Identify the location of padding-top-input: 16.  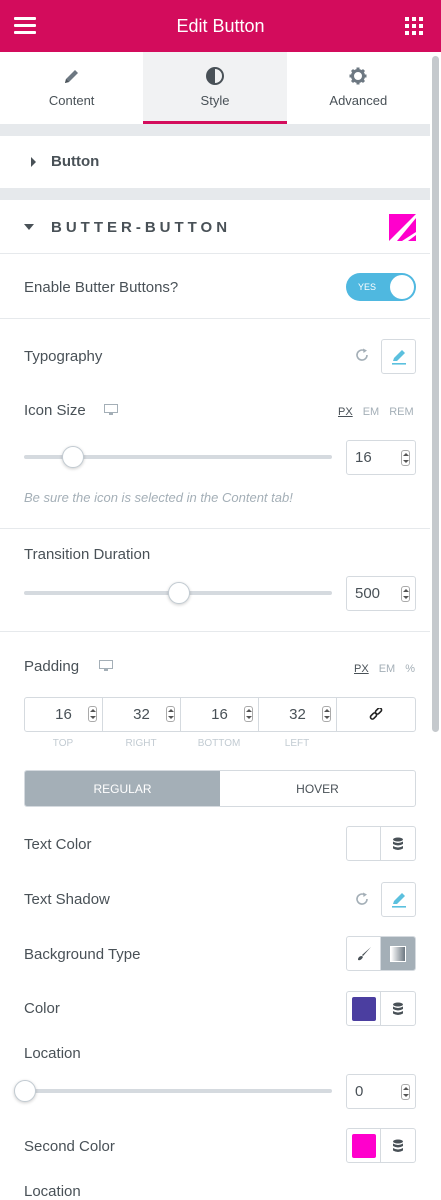
(64, 714).